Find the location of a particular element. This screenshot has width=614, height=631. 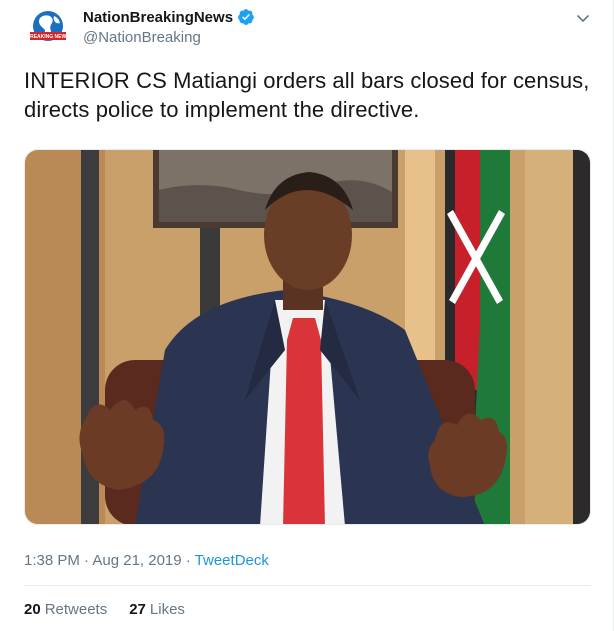

verified-badge-icon is located at coordinates (246, 17).